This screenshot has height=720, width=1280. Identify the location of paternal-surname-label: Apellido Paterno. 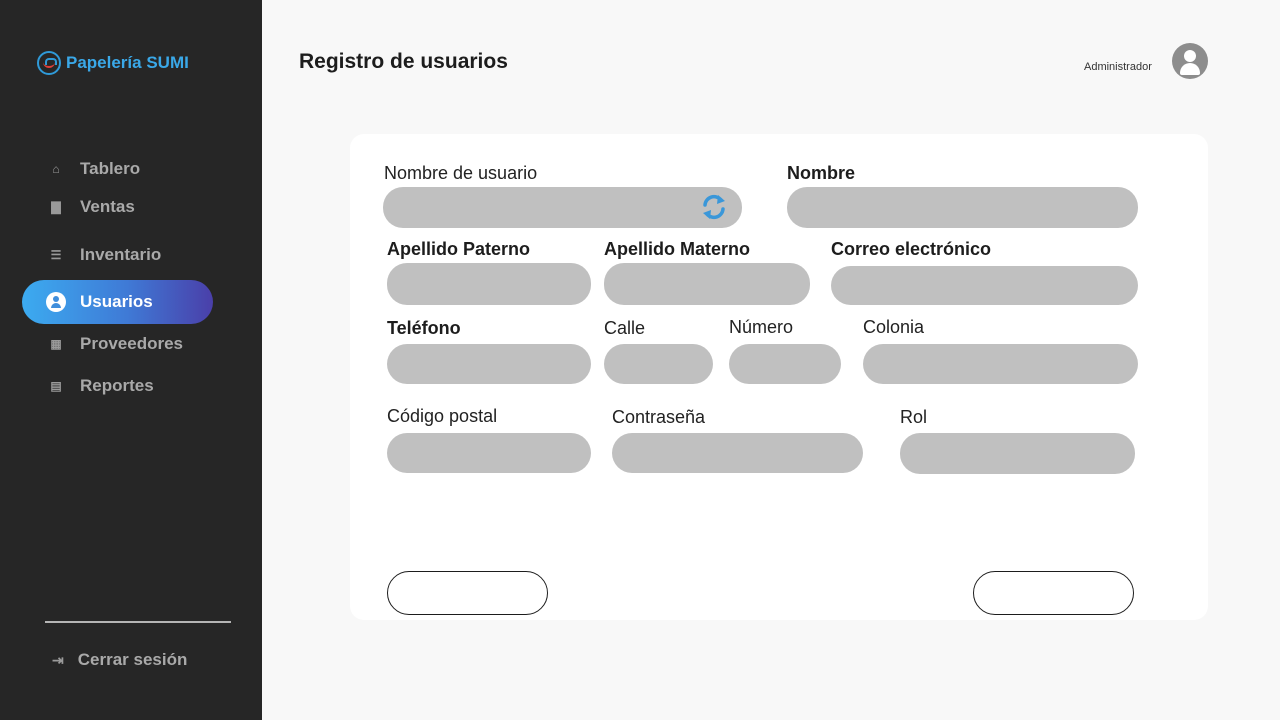
(459, 249).